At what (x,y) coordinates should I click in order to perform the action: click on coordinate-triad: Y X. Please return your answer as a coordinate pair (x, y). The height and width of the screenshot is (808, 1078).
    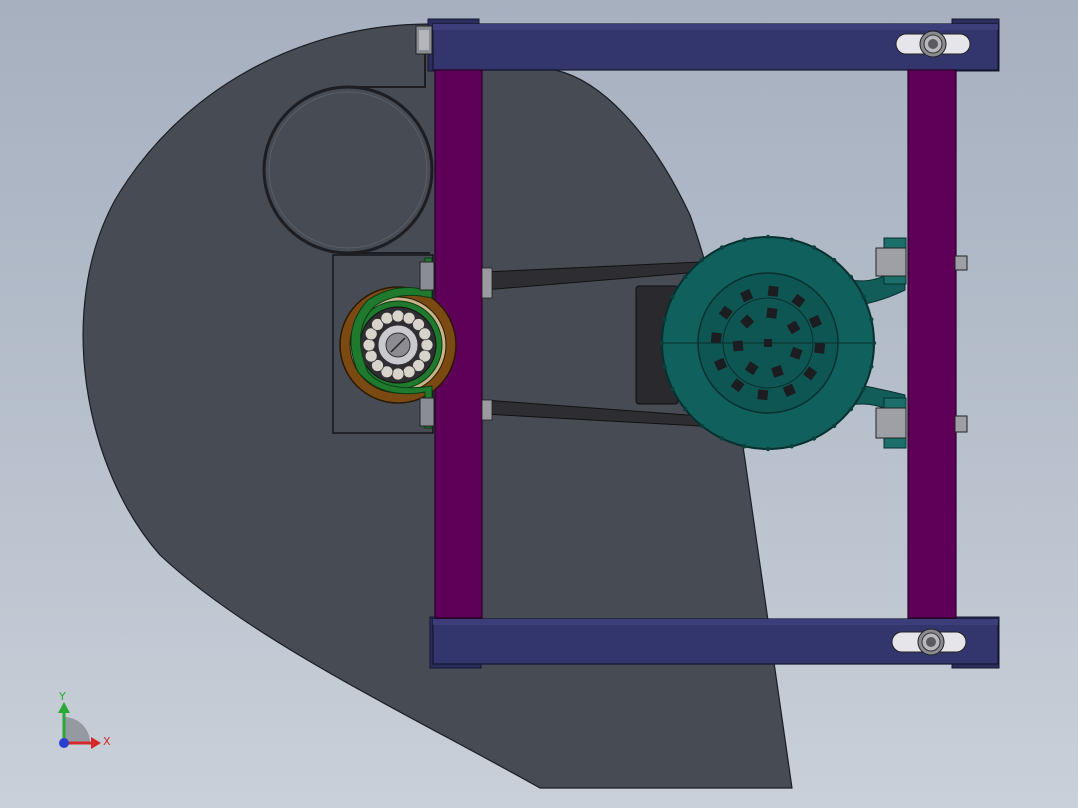
    Looking at the image, I should click on (84, 719).